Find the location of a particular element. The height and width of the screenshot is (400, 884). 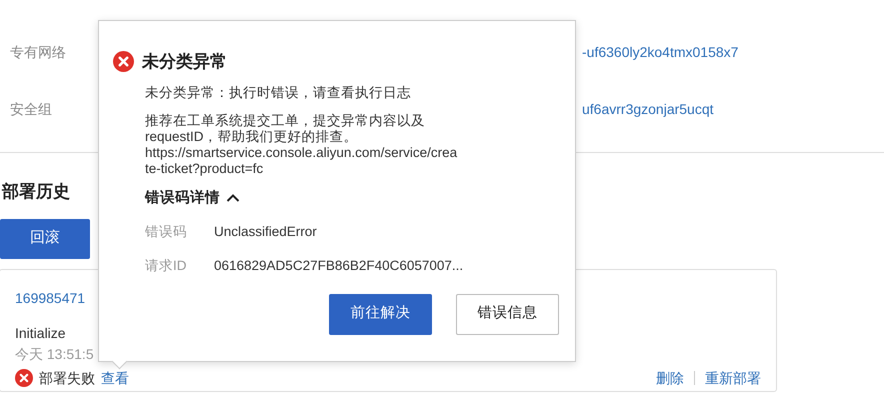

error-message: 未分类异常：执行时错误，请查看执行日志 is located at coordinates (278, 93).